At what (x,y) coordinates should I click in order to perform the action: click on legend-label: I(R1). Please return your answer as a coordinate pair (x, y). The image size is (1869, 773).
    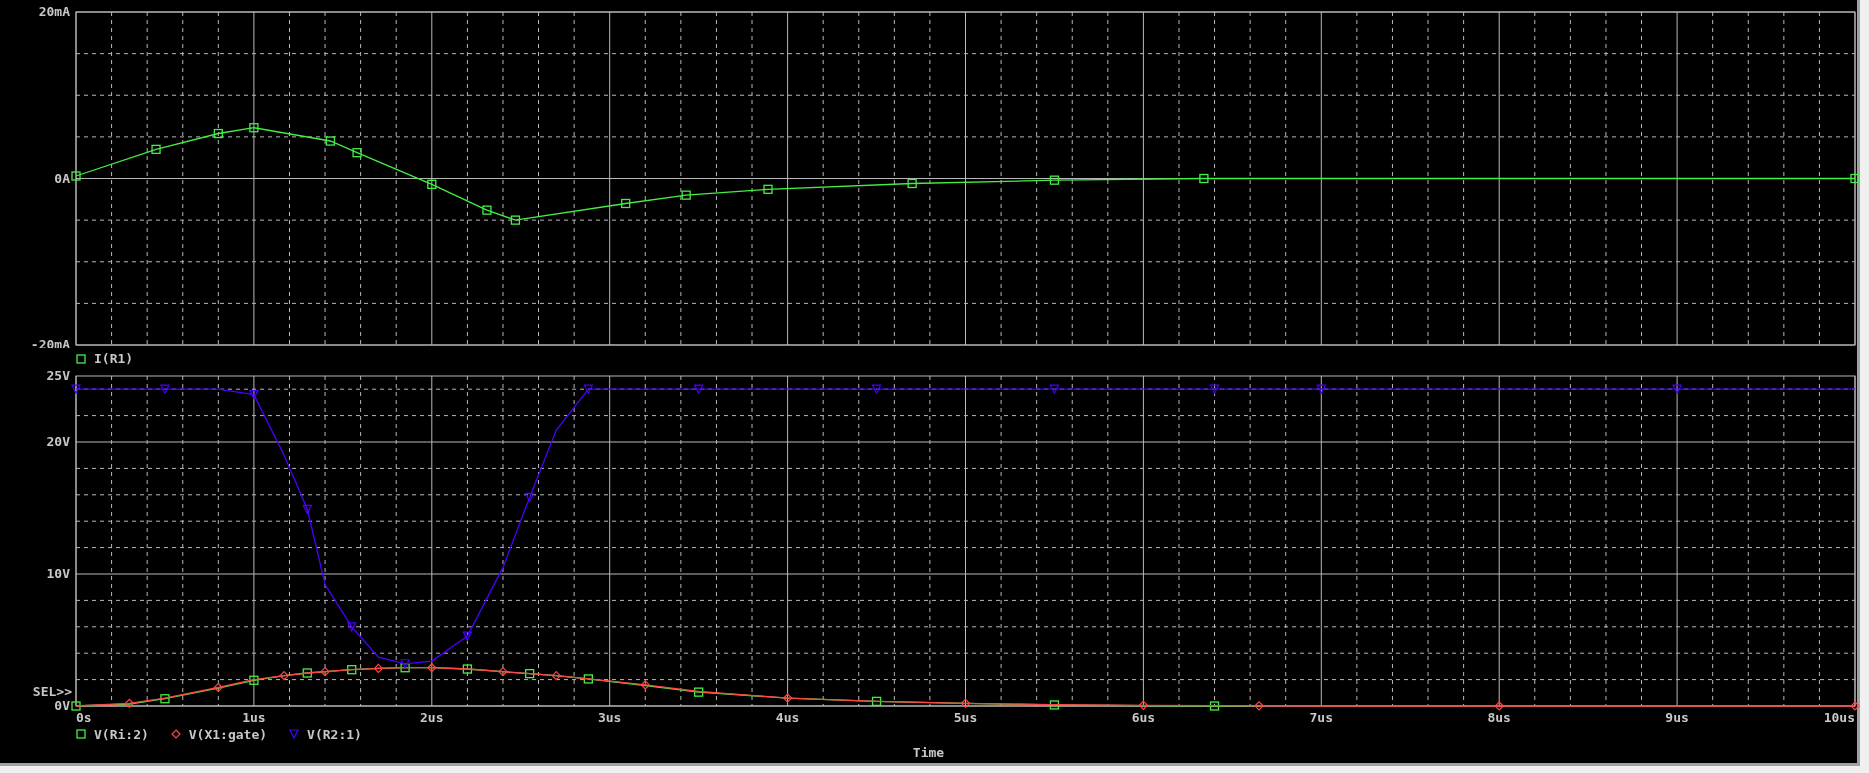
    Looking at the image, I should click on (114, 359).